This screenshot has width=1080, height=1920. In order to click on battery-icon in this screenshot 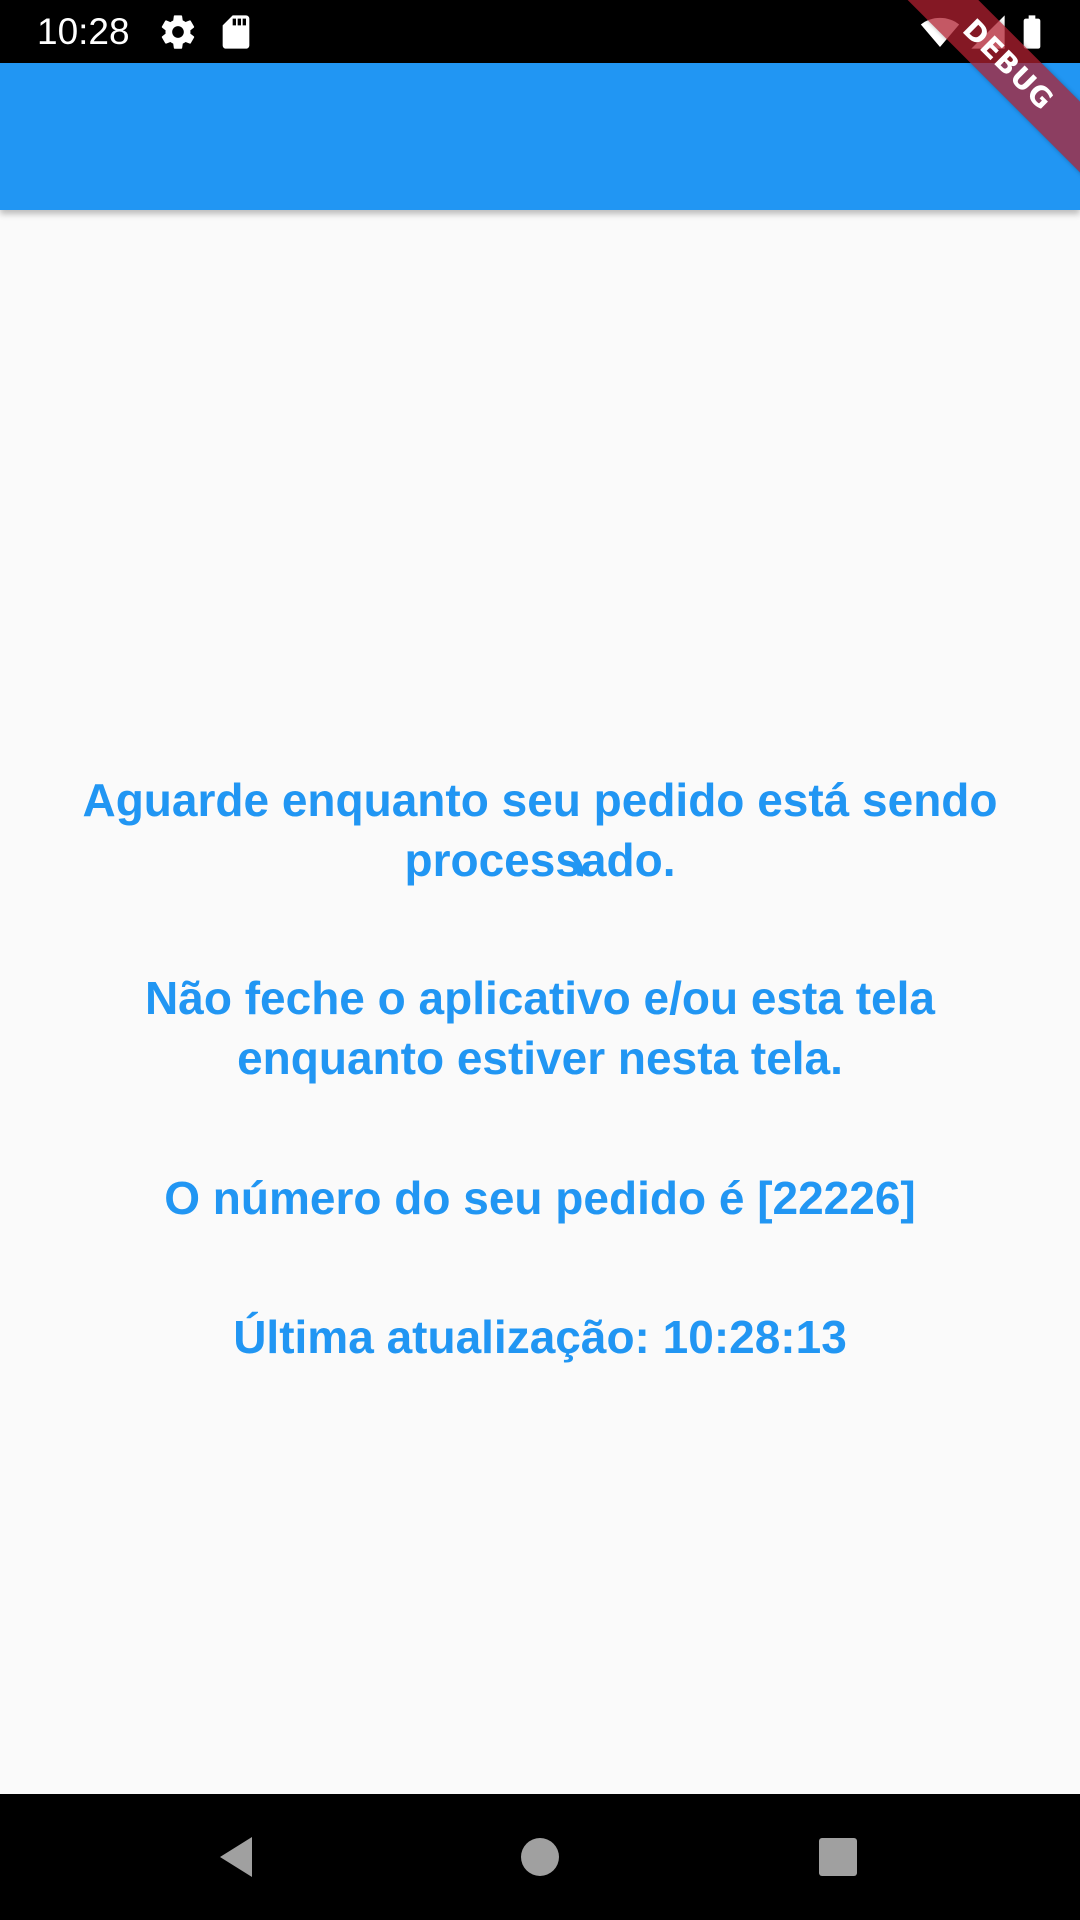, I will do `click(1032, 32)`.